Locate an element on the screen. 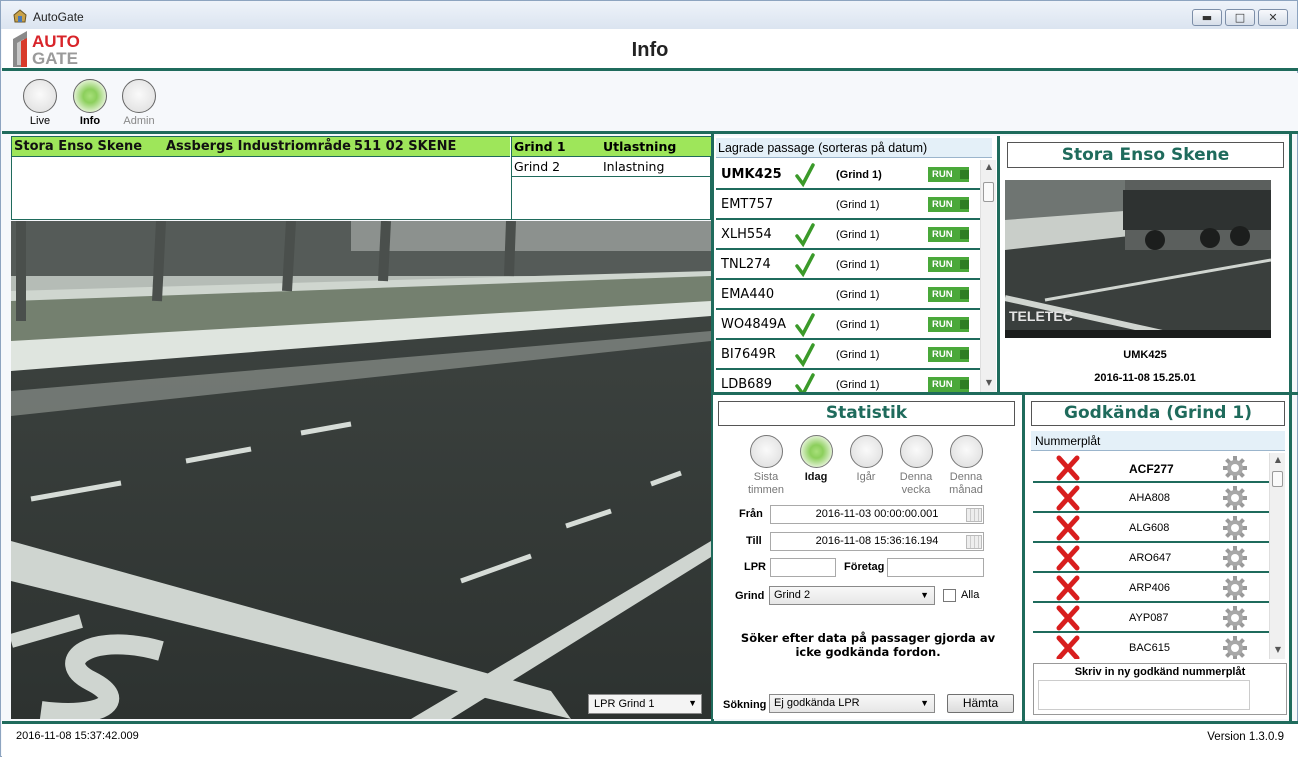 The height and width of the screenshot is (757, 1298). approved-plate: ACF277 is located at coordinates (1151, 469).